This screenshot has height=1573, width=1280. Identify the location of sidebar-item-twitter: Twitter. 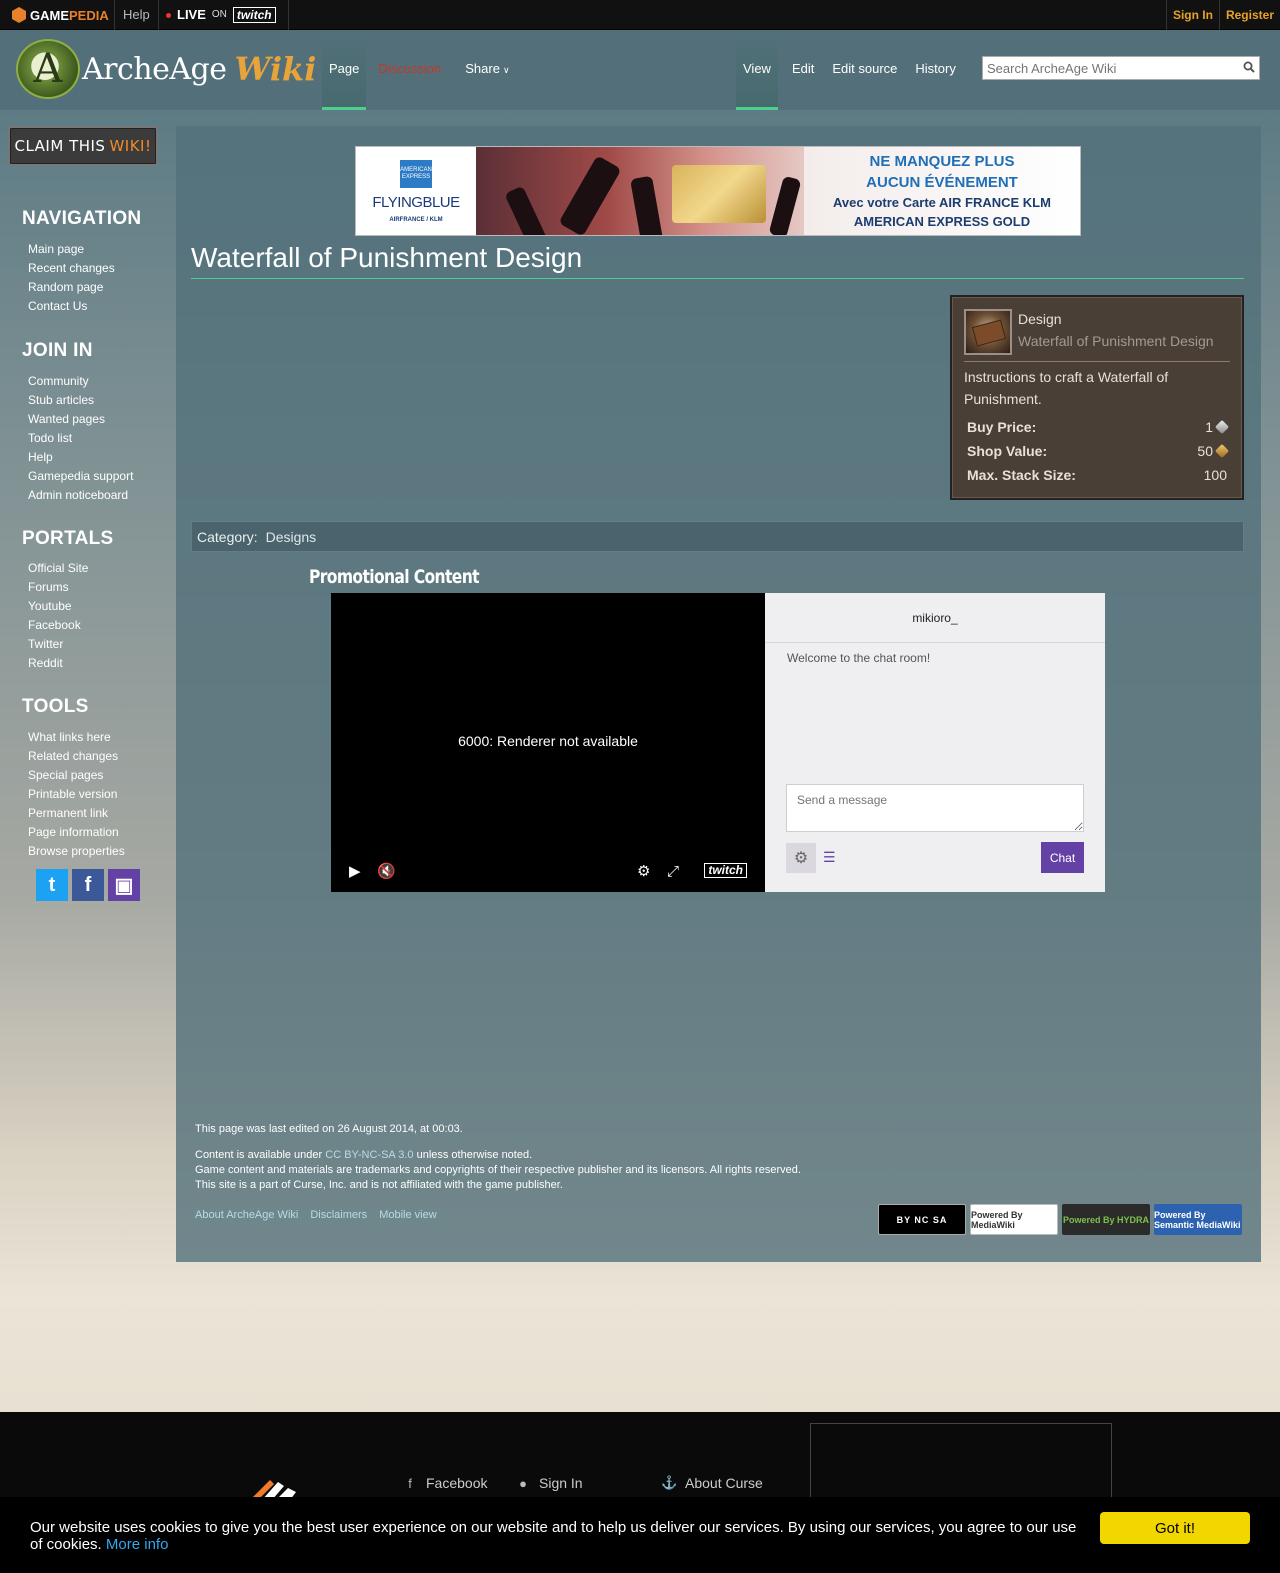
(58, 644).